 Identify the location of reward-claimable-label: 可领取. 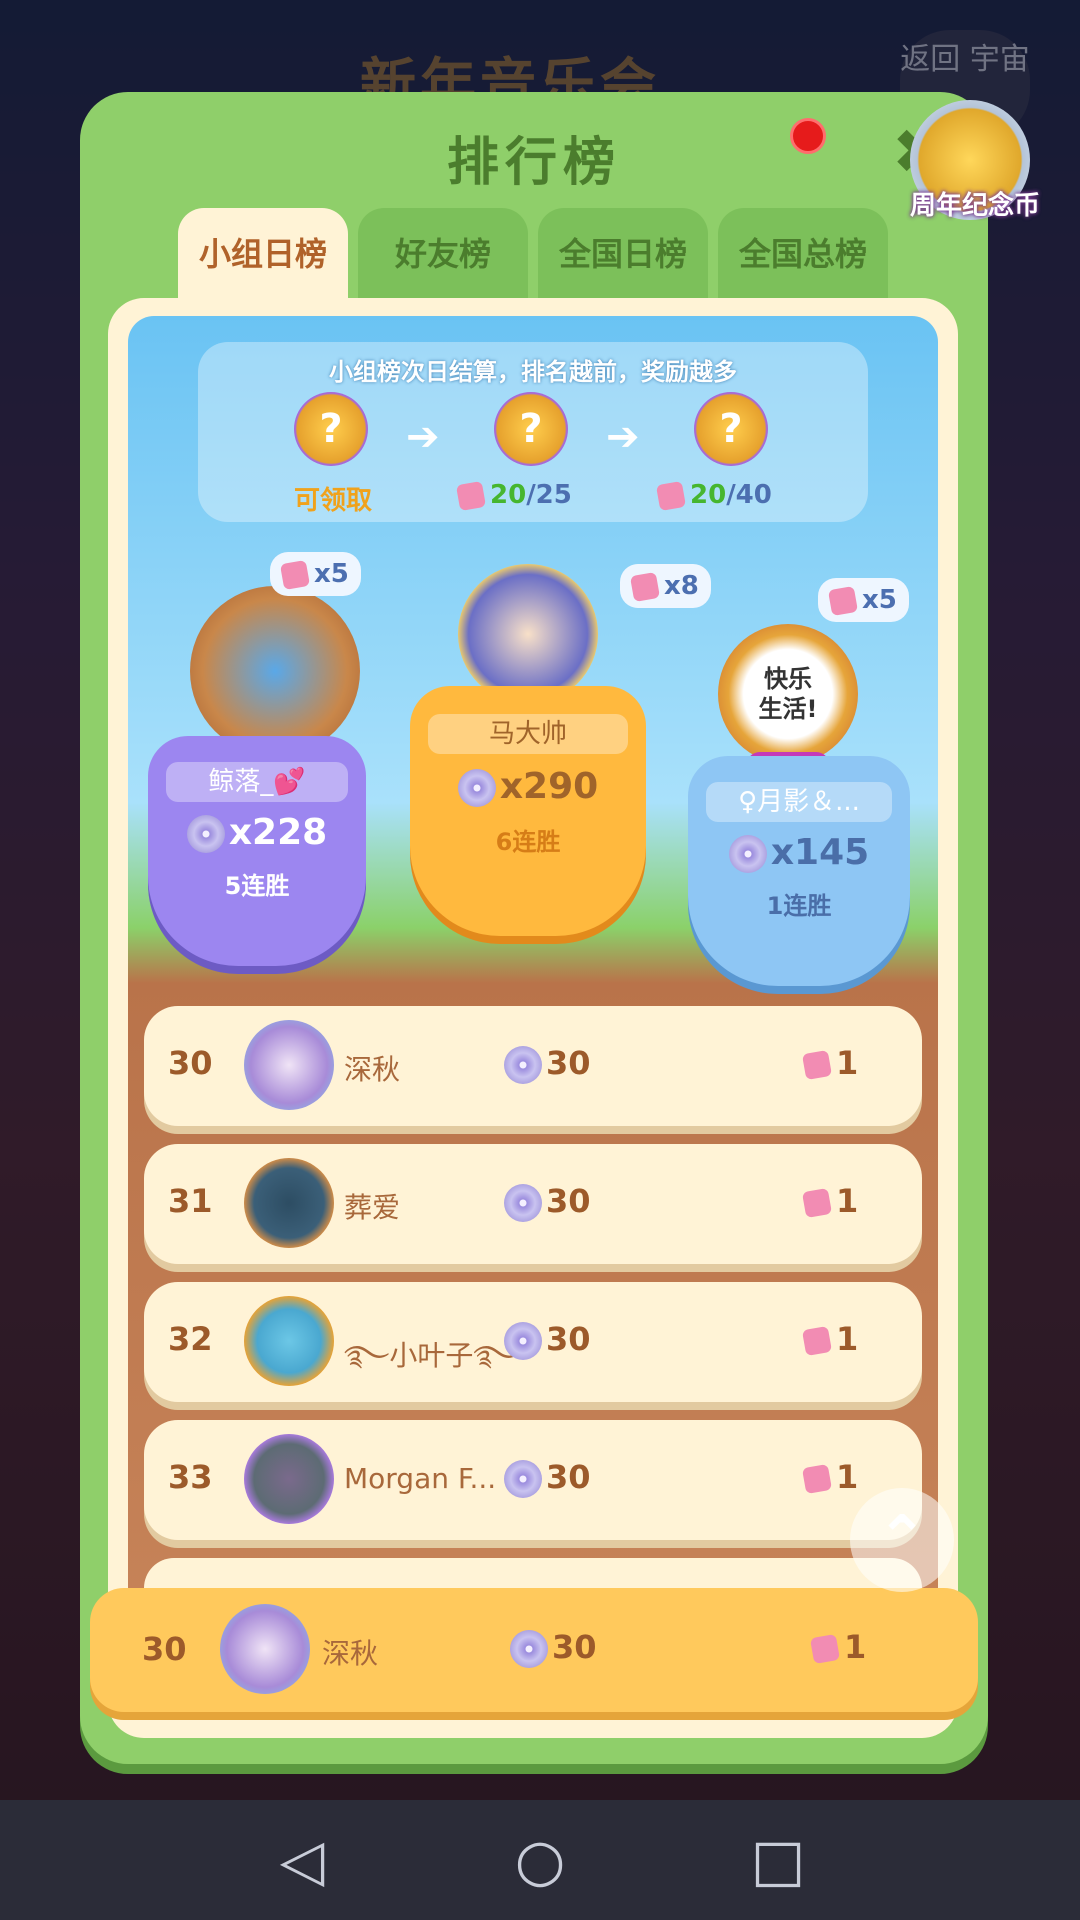
(333, 501).